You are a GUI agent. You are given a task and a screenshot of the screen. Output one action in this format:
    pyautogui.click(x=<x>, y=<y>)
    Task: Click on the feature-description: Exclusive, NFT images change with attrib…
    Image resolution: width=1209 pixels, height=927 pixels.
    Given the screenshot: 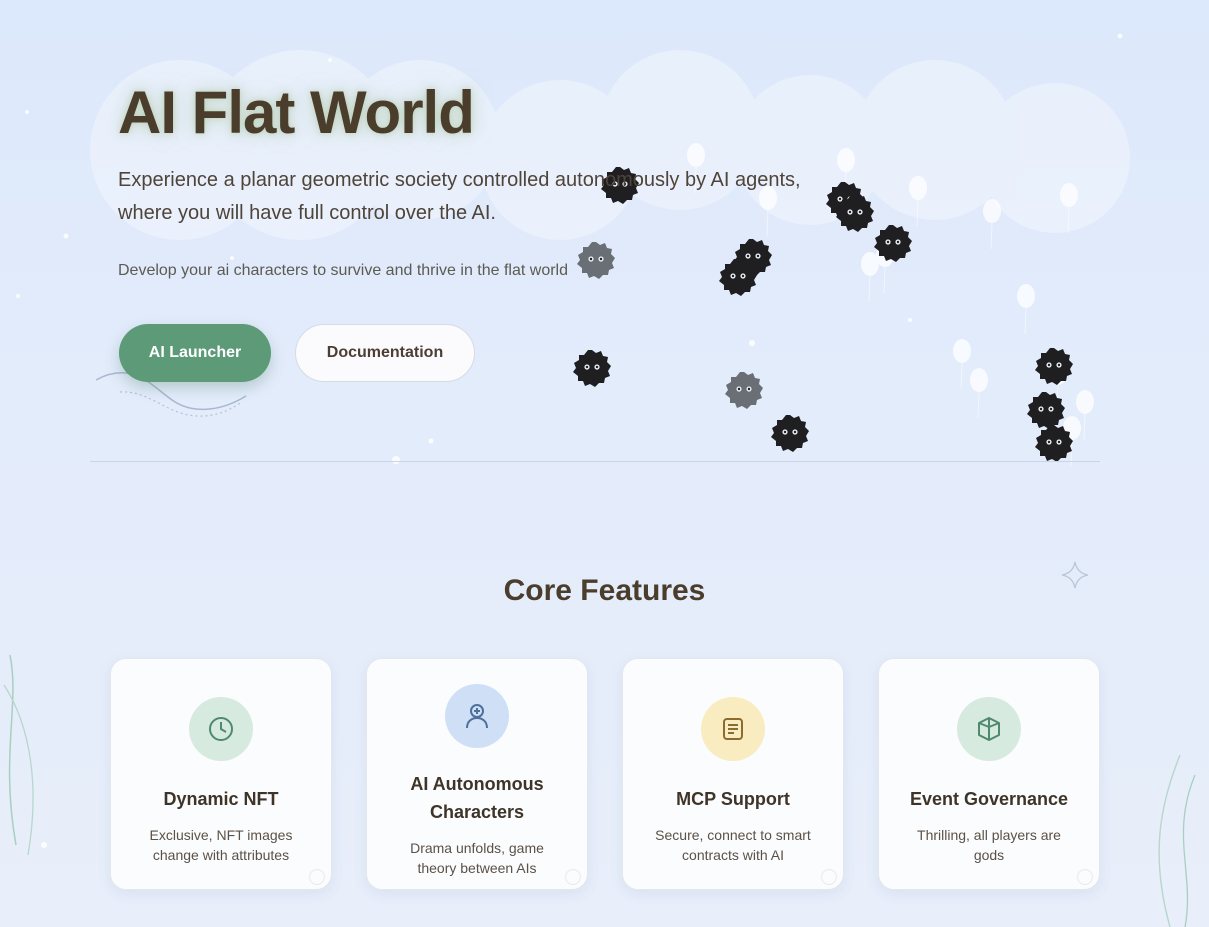 What is the action you would take?
    pyautogui.click(x=221, y=845)
    